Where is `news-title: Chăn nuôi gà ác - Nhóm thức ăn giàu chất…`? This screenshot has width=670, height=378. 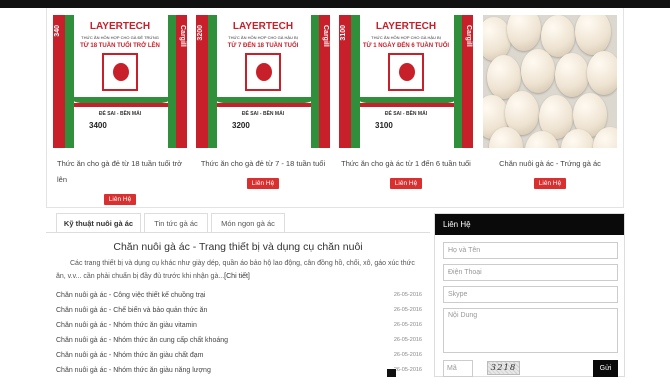 news-title: Chăn nuôi gà ác - Nhóm thức ăn giàu chất… is located at coordinates (130, 355).